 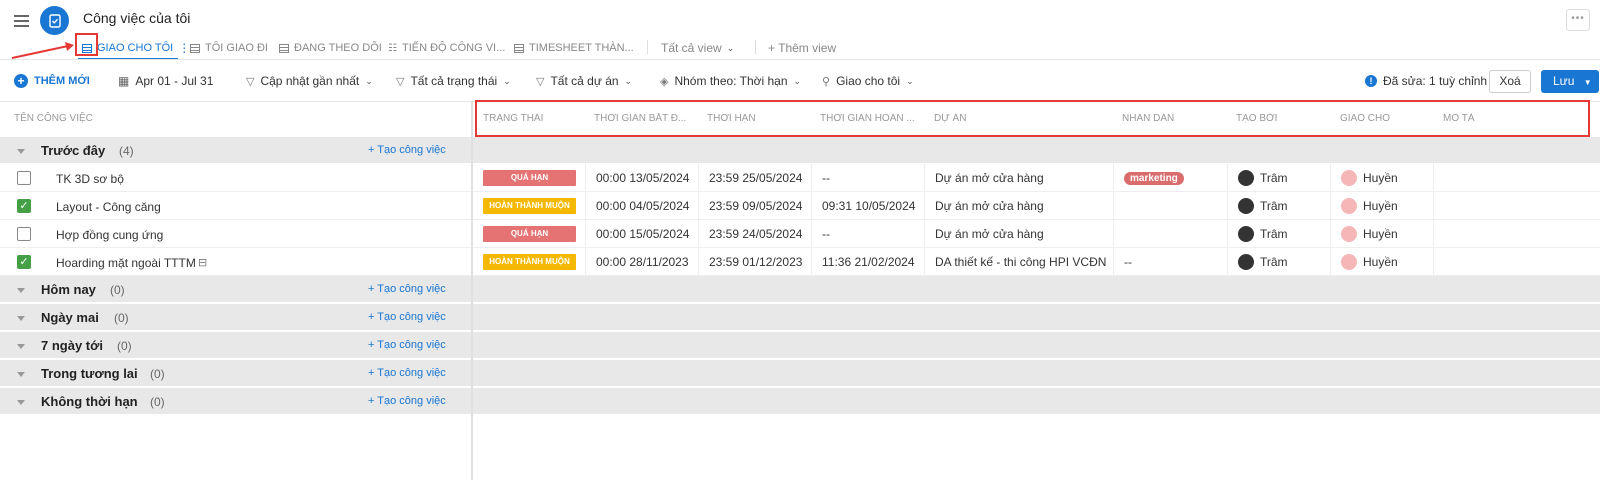 What do you see at coordinates (235, 401) in the screenshot?
I see `group-row-no-deadline: Không thời hạn (0) + Tạo công việc` at bounding box center [235, 401].